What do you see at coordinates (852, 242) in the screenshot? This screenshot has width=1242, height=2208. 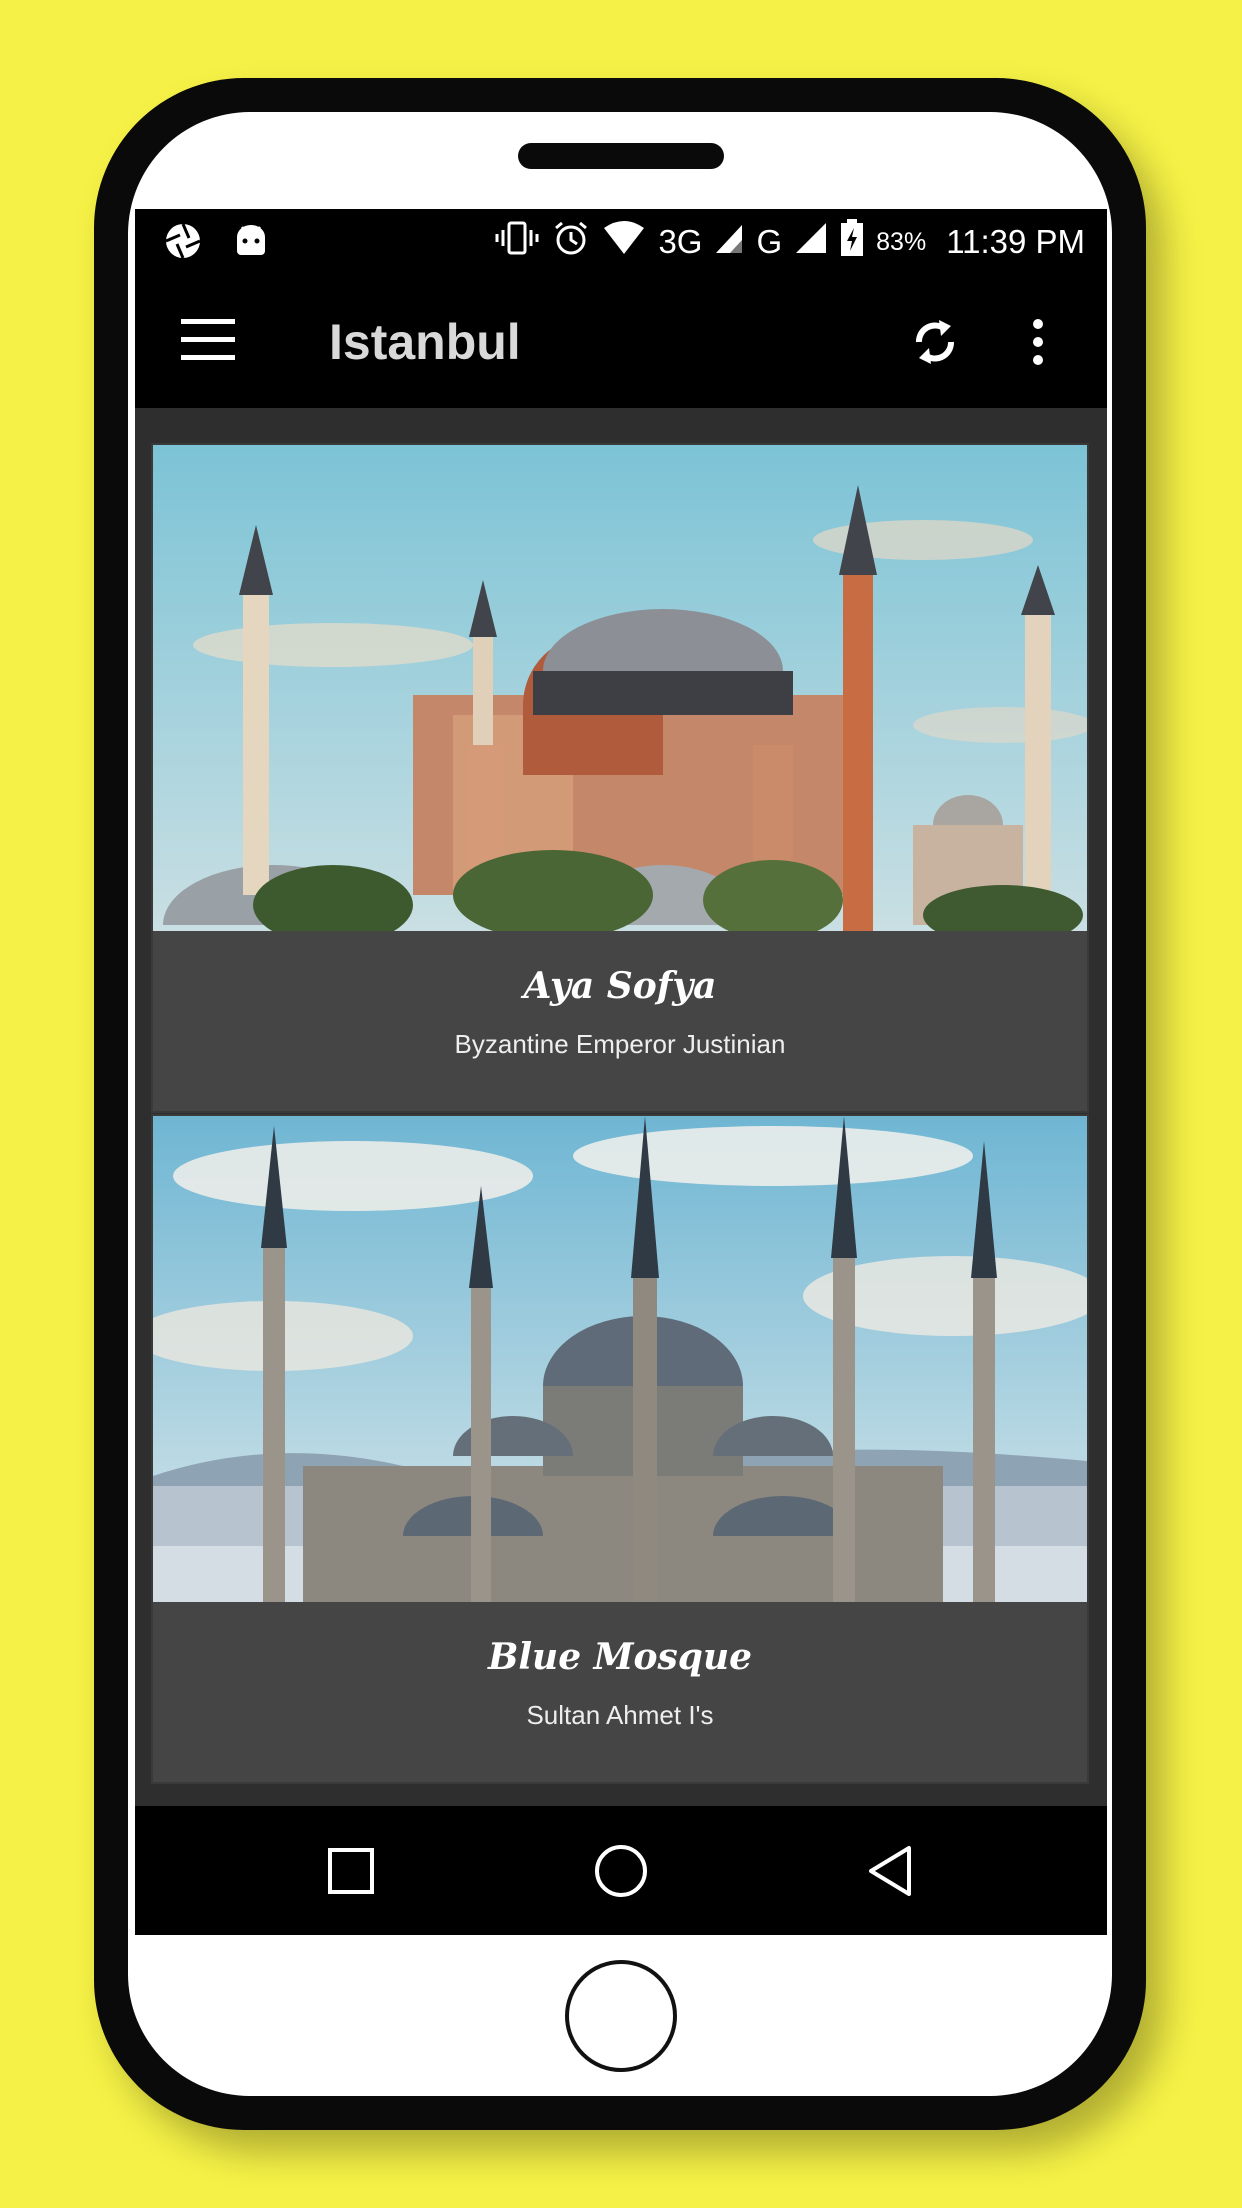 I see `battery-charging-icon` at bounding box center [852, 242].